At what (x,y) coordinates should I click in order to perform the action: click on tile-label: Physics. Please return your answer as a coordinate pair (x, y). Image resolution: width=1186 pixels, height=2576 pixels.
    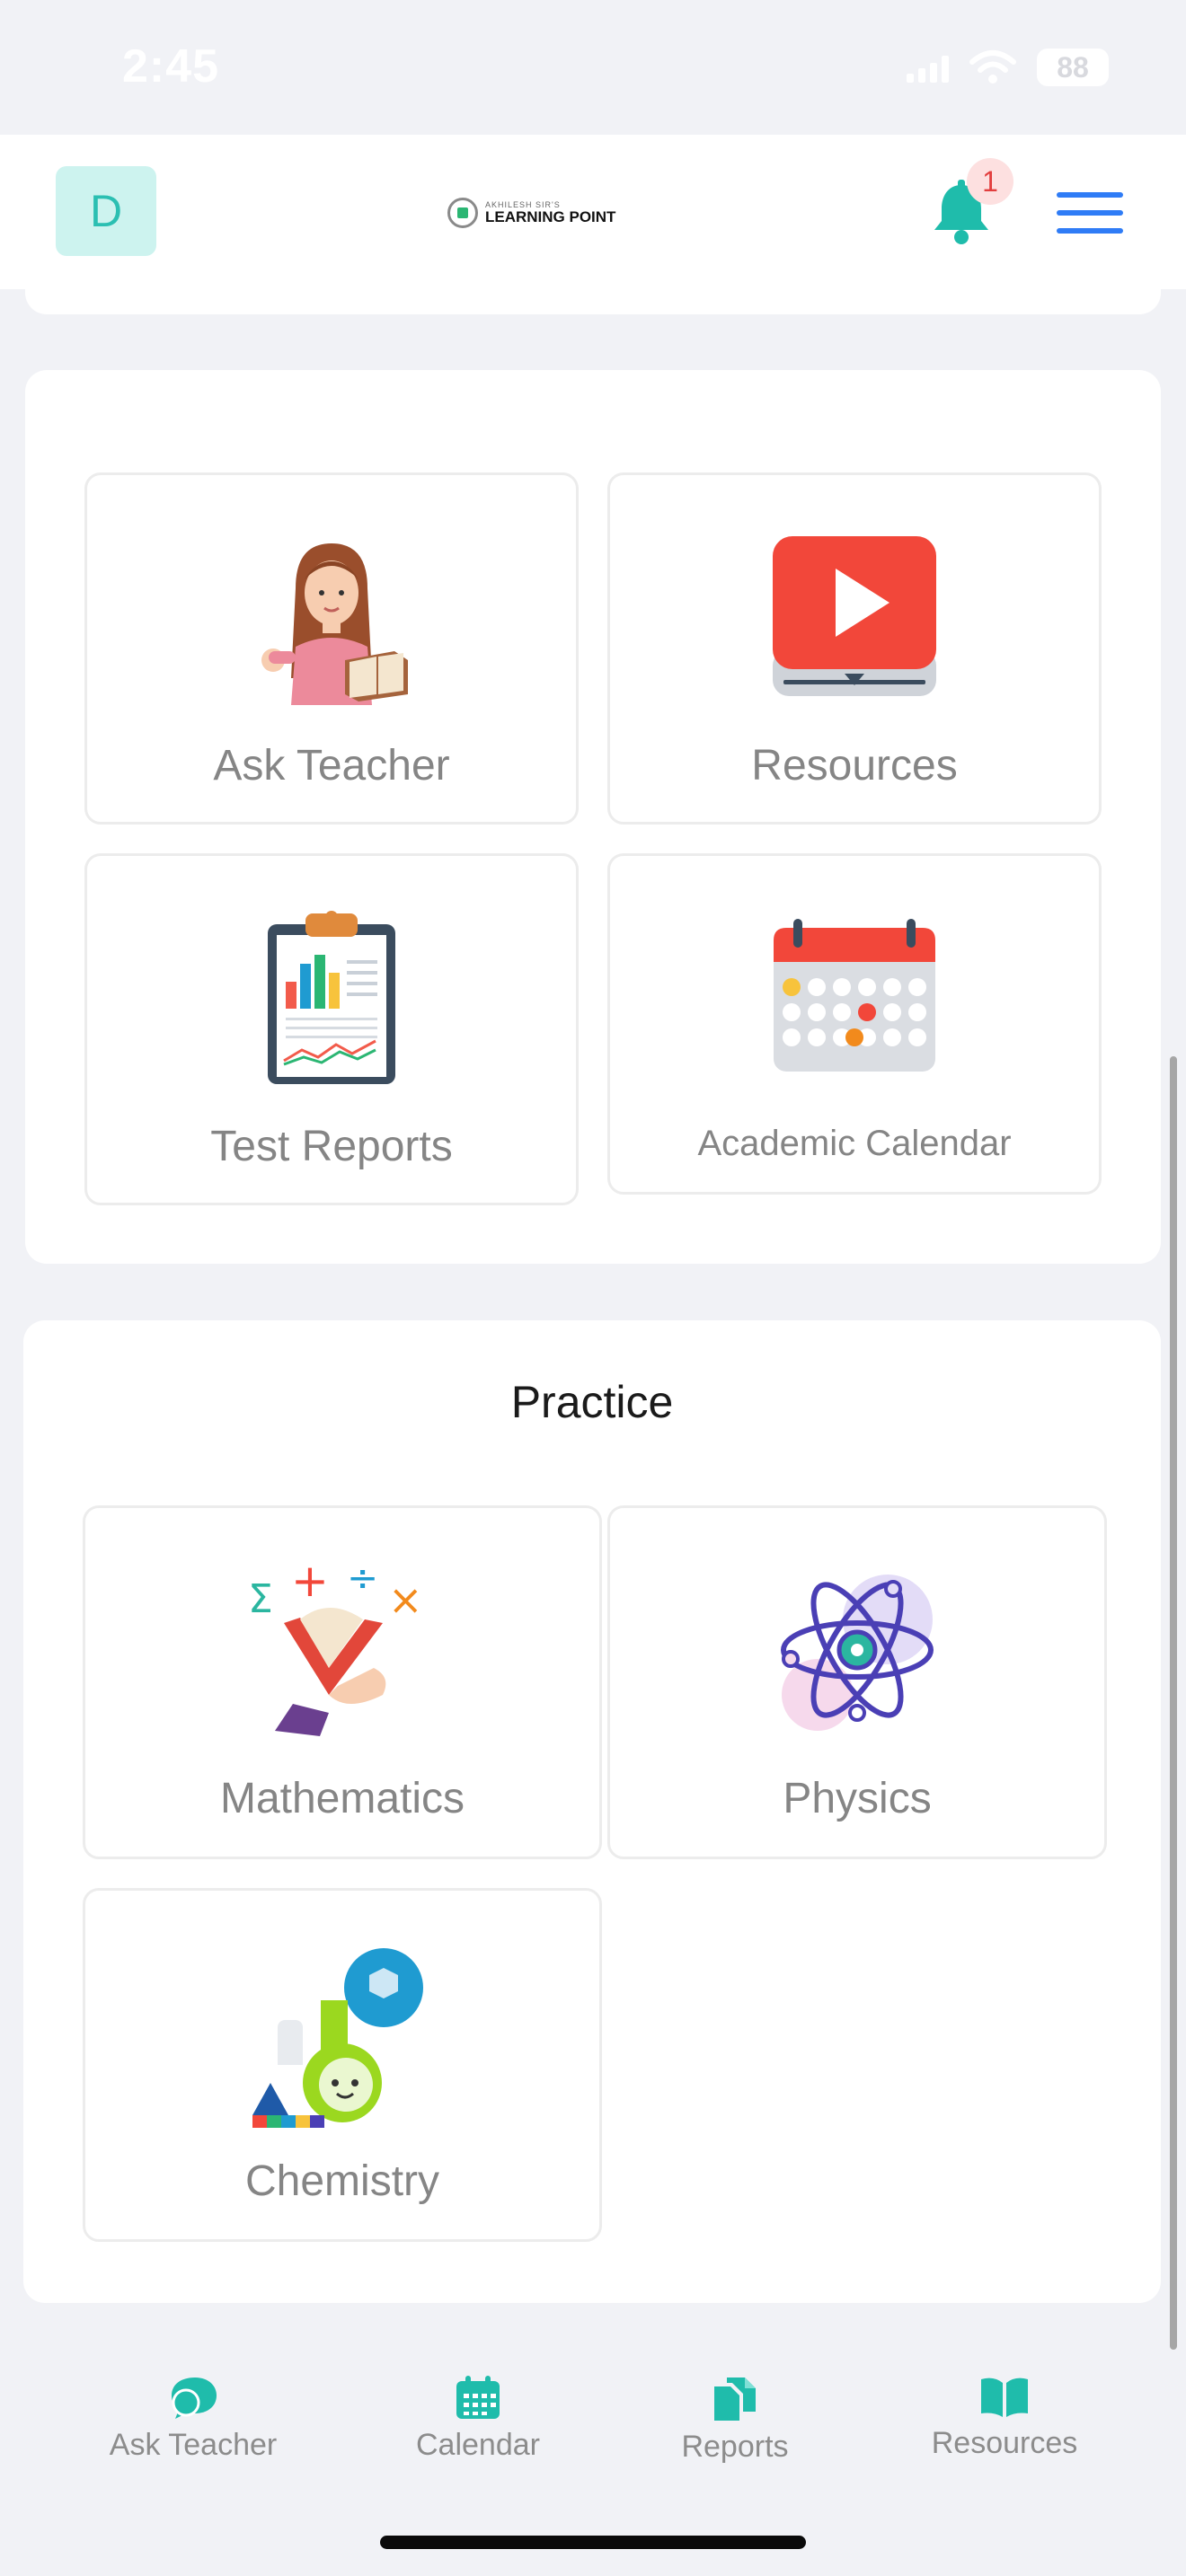
    Looking at the image, I should click on (857, 1798).